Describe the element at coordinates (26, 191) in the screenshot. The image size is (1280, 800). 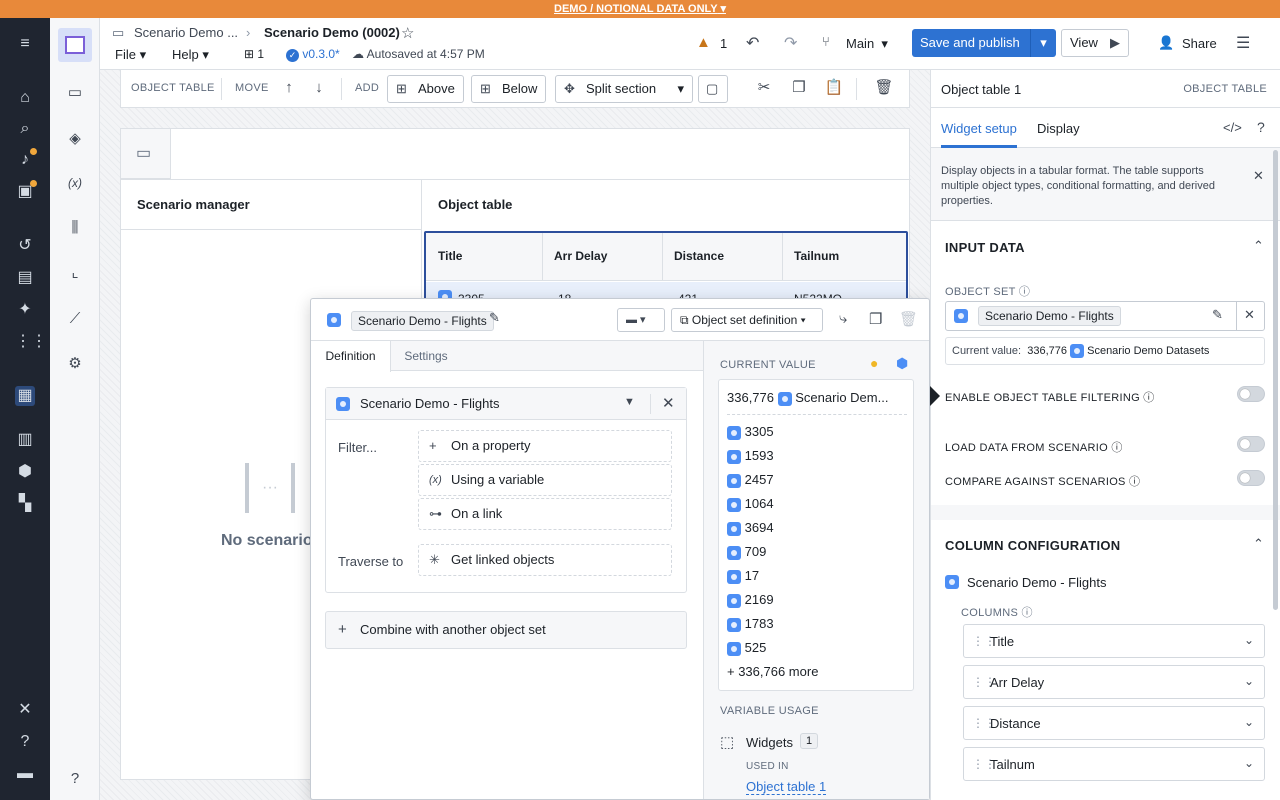
I see `gift-icon: ▣` at that location.